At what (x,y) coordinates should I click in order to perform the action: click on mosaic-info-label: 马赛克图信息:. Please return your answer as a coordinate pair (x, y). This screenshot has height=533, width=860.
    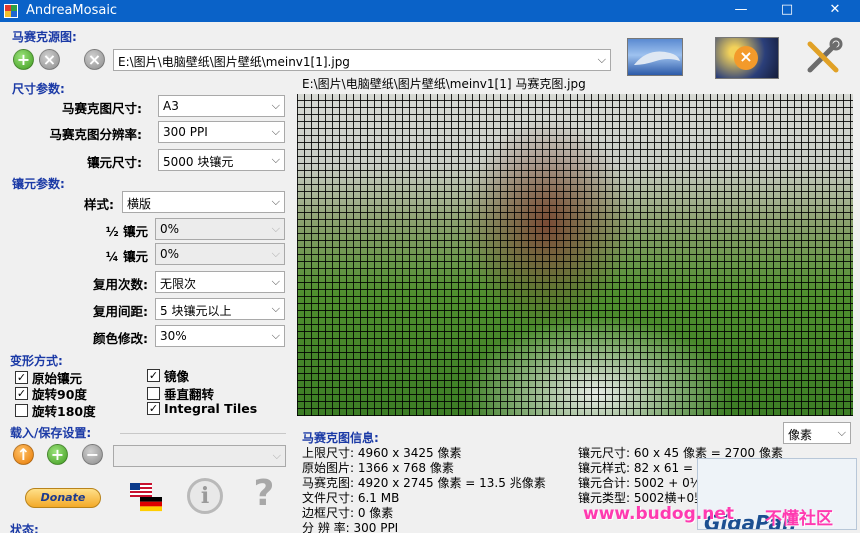
    Looking at the image, I should click on (340, 438).